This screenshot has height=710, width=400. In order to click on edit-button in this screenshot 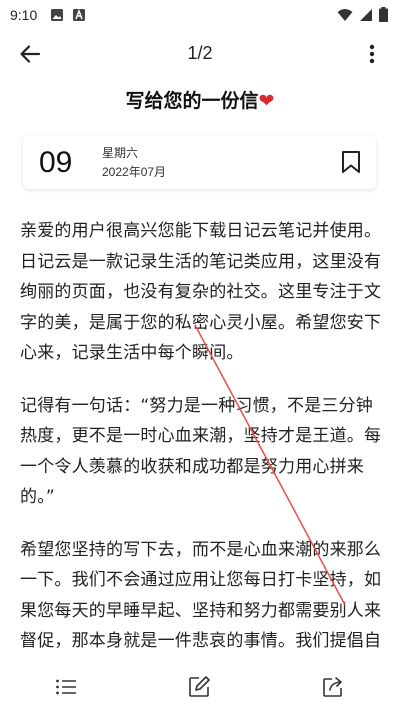, I will do `click(199, 687)`.